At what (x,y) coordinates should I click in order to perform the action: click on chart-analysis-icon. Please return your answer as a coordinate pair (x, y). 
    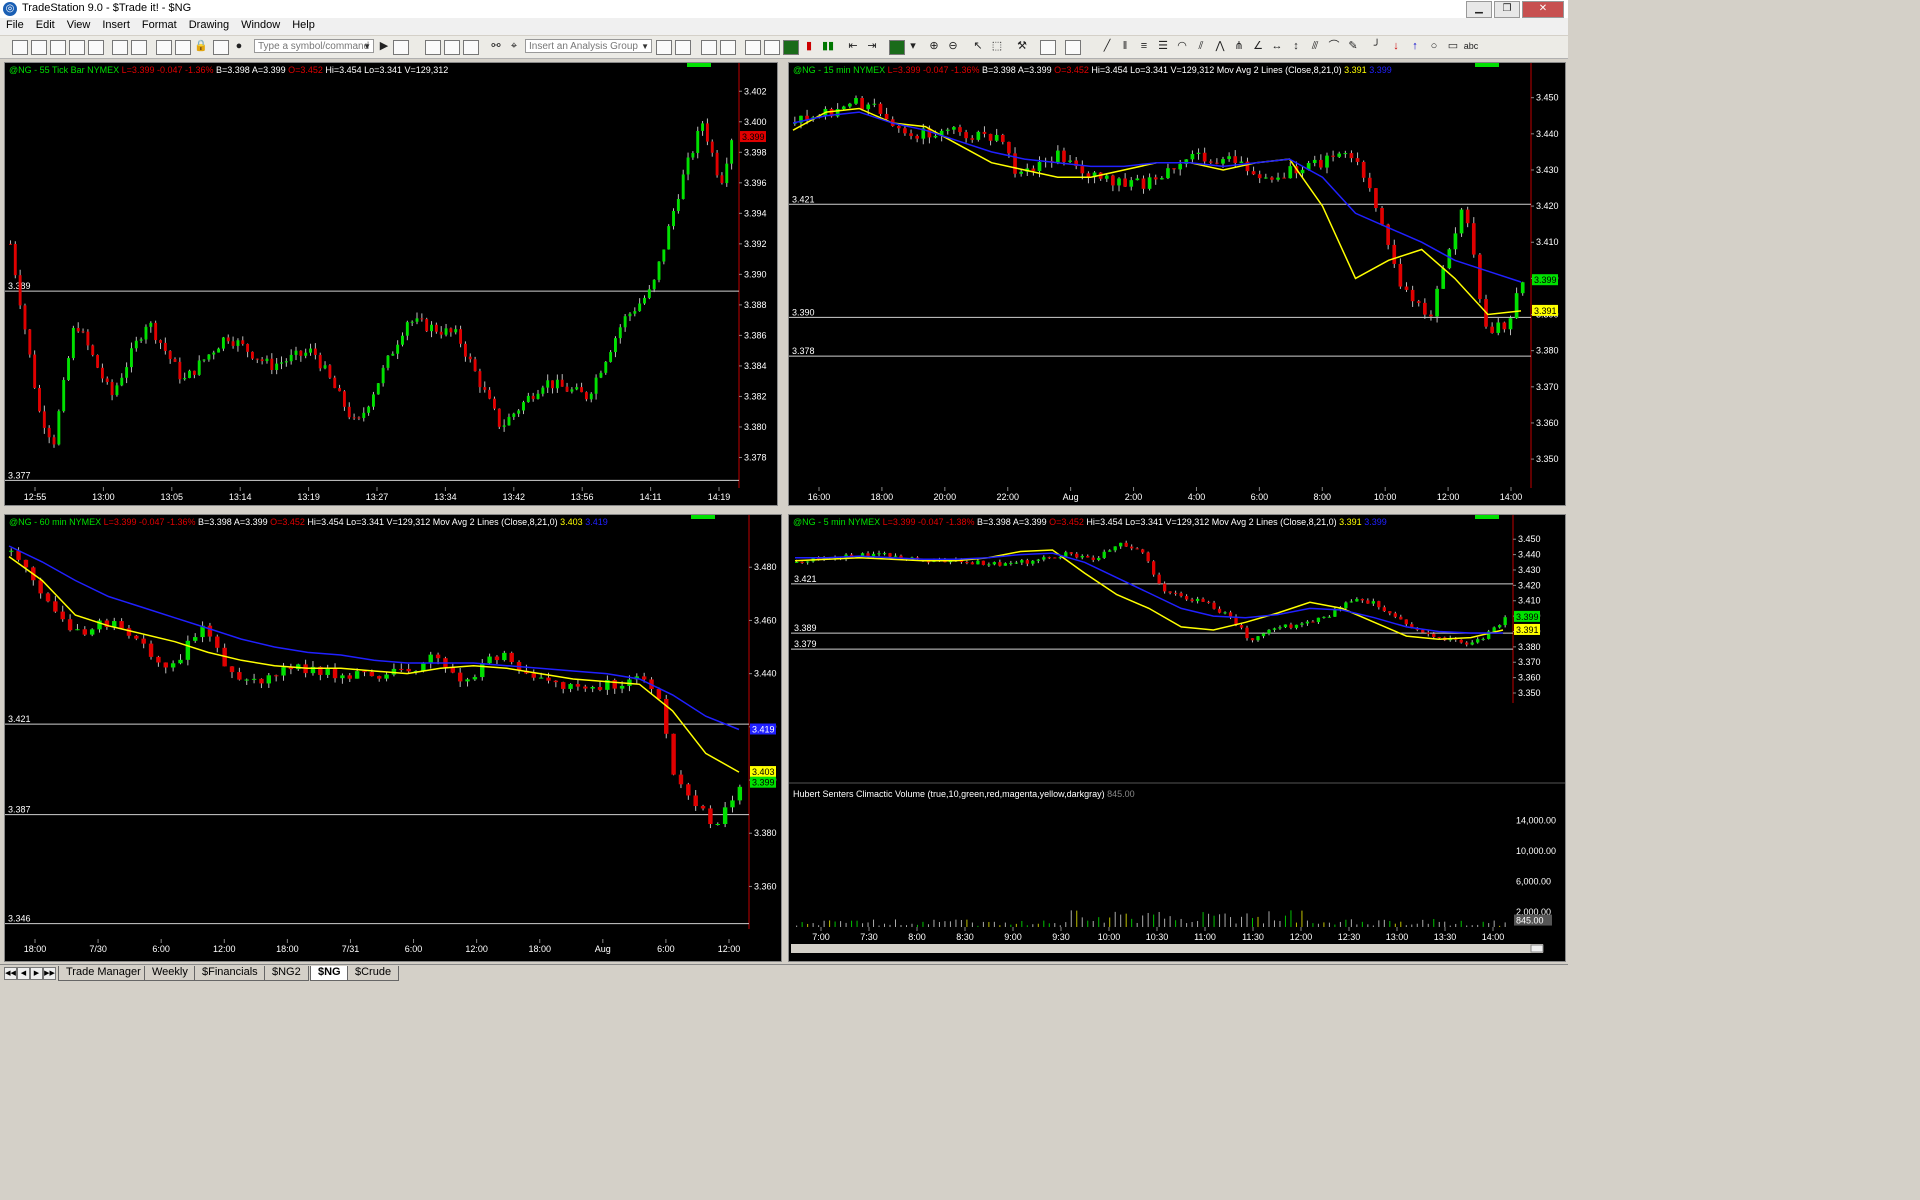
    Looking at the image, I should click on (433, 47).